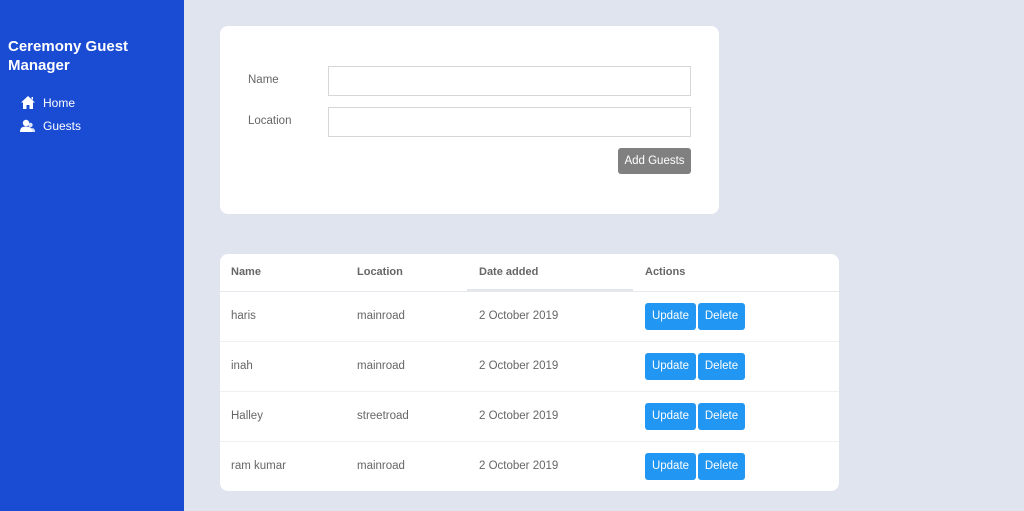 This screenshot has width=1024, height=511. I want to click on guest-name: Halley, so click(288, 416).